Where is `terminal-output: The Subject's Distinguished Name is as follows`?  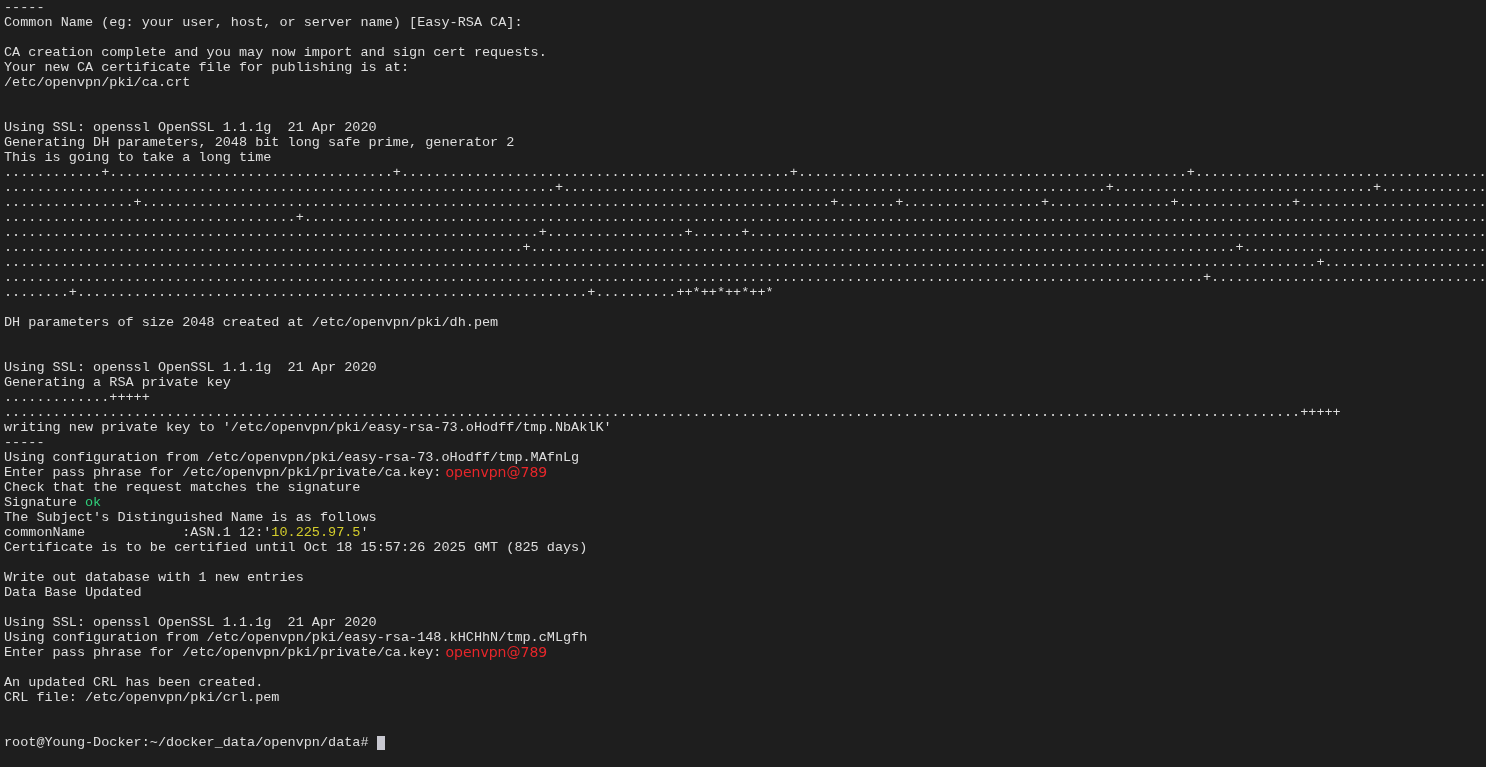
terminal-output: The Subject's Distinguished Name is as follows is located at coordinates (190, 517).